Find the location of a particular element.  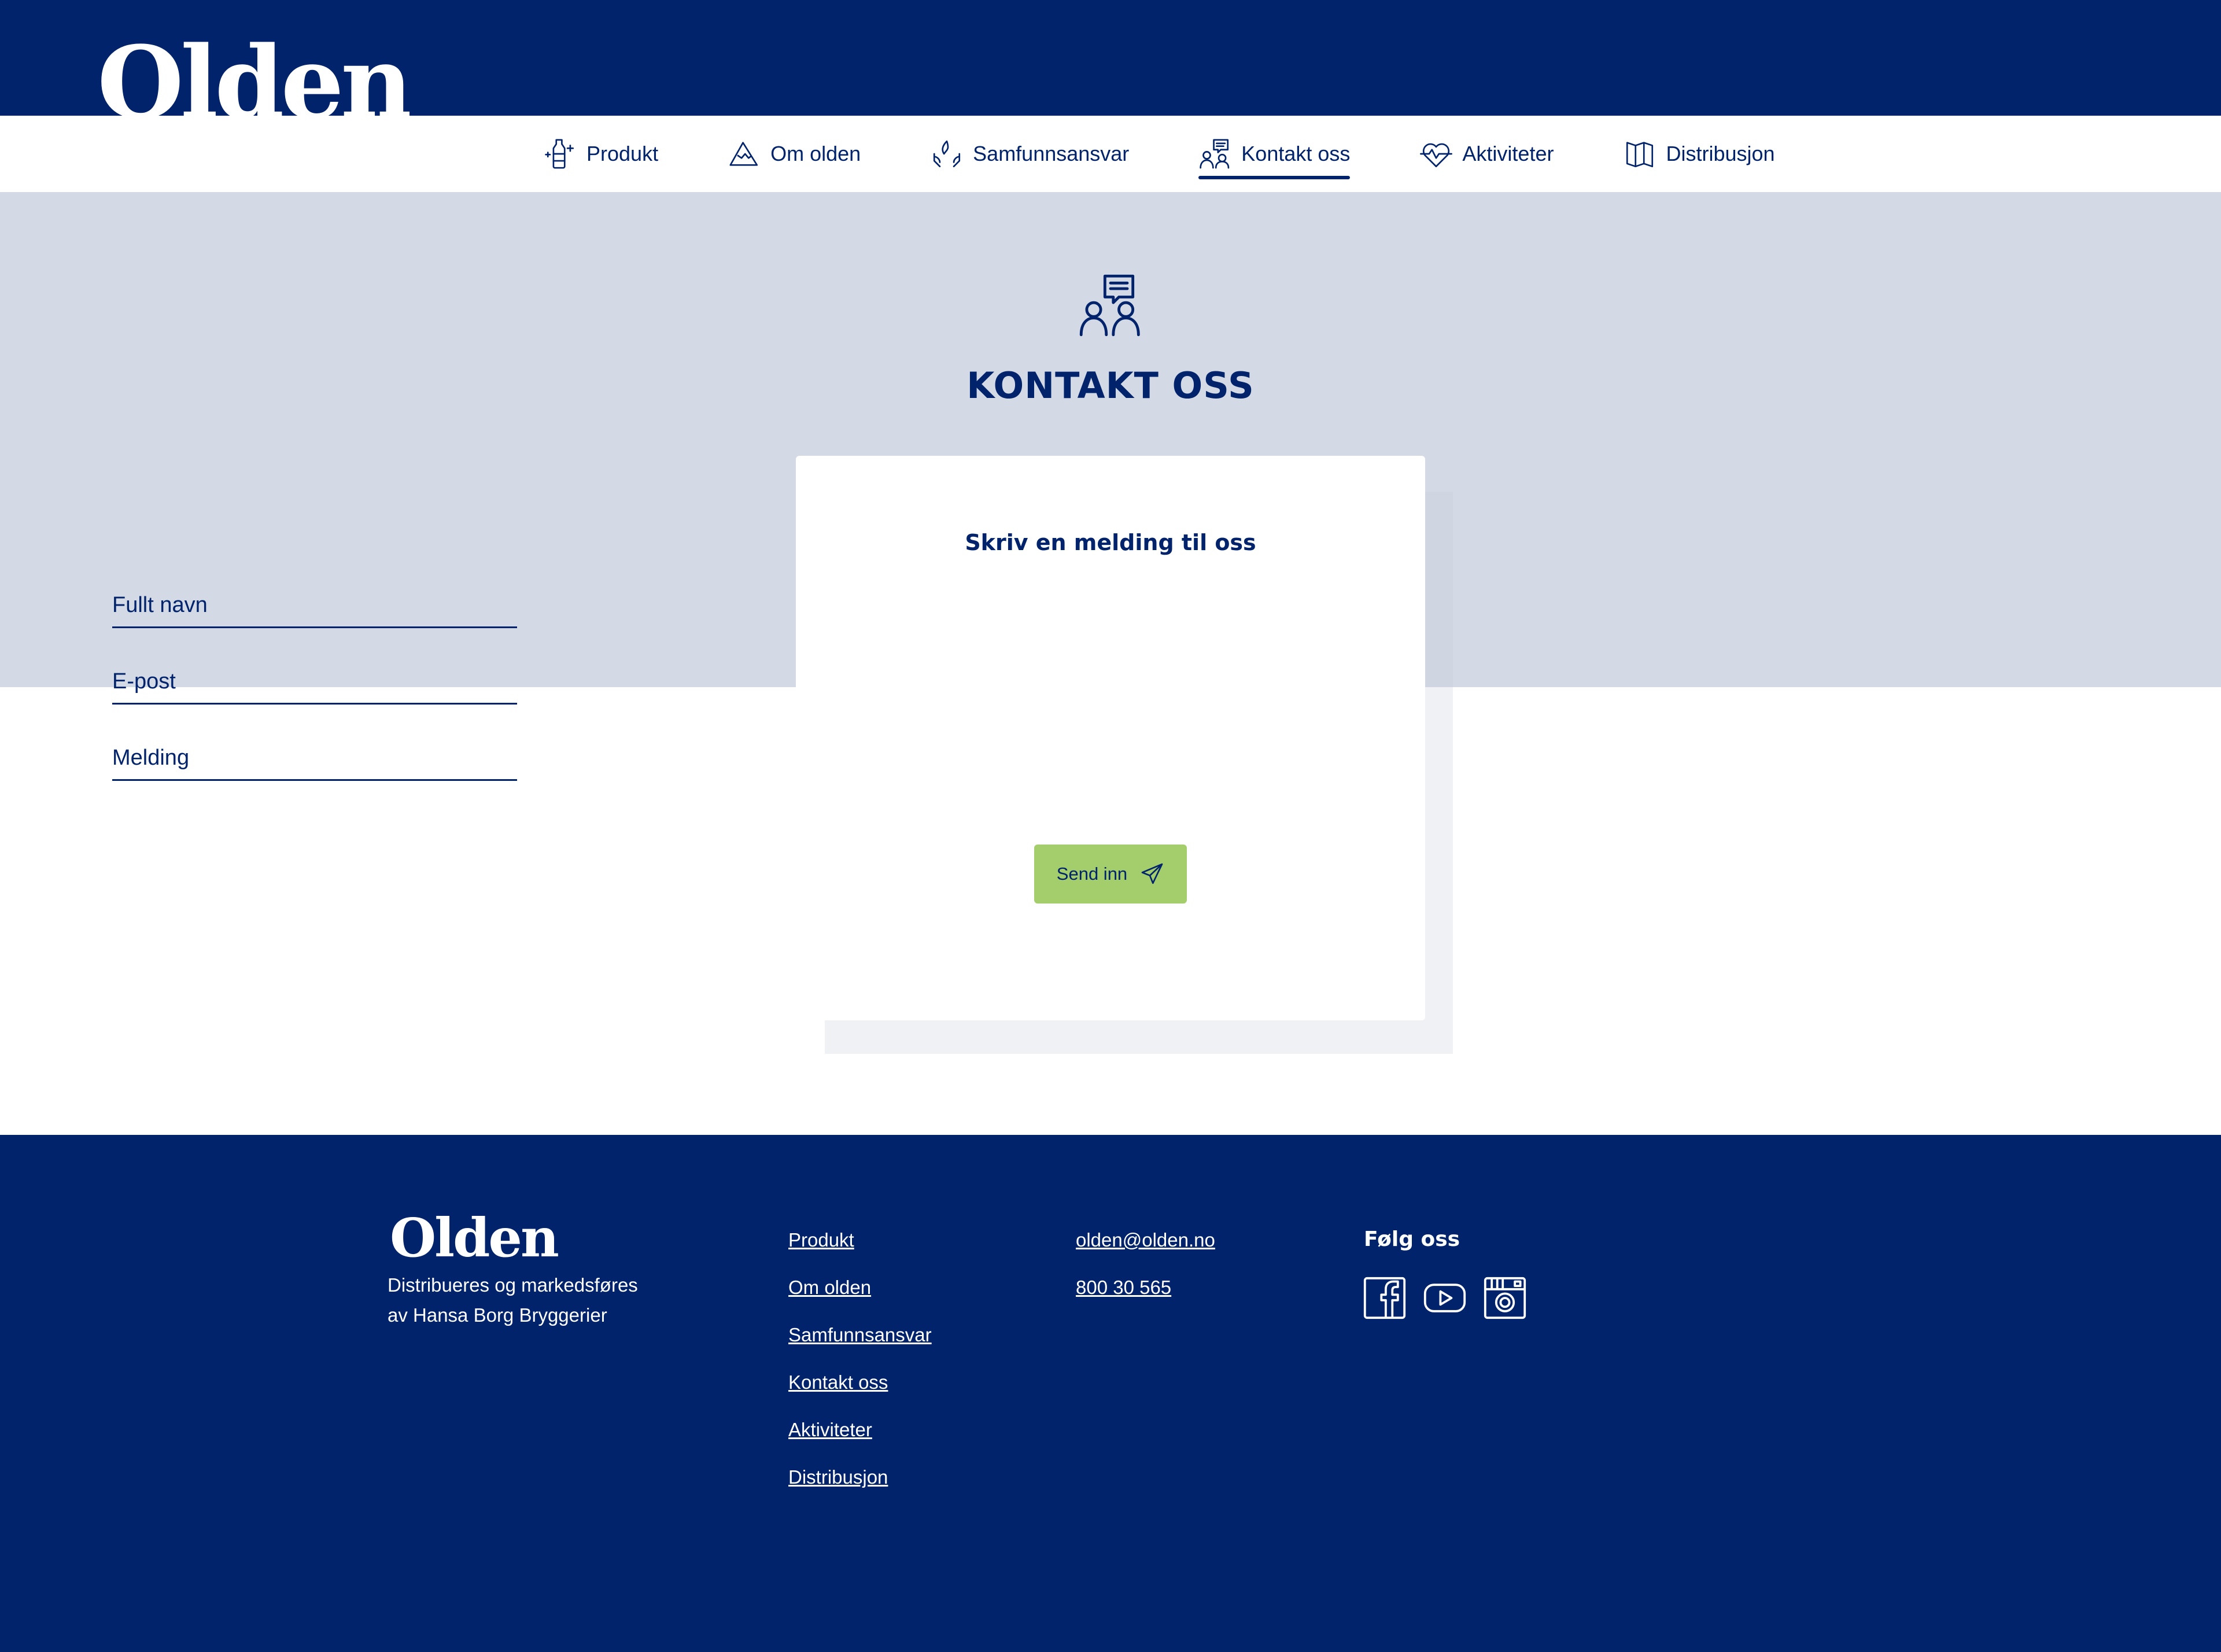

full-name-input is located at coordinates (314, 606).